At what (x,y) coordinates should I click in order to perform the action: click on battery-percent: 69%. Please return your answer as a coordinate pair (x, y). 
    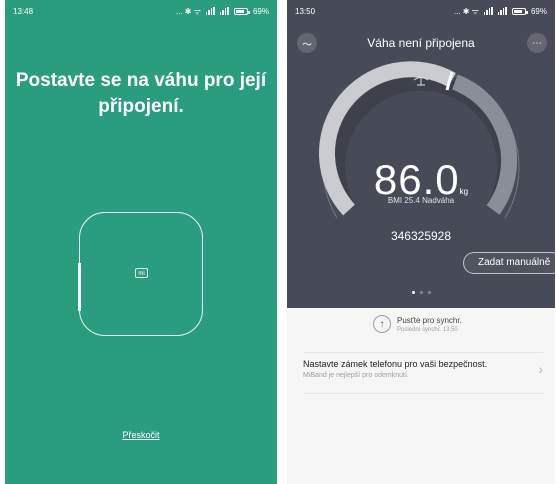
    Looking at the image, I should click on (260, 11).